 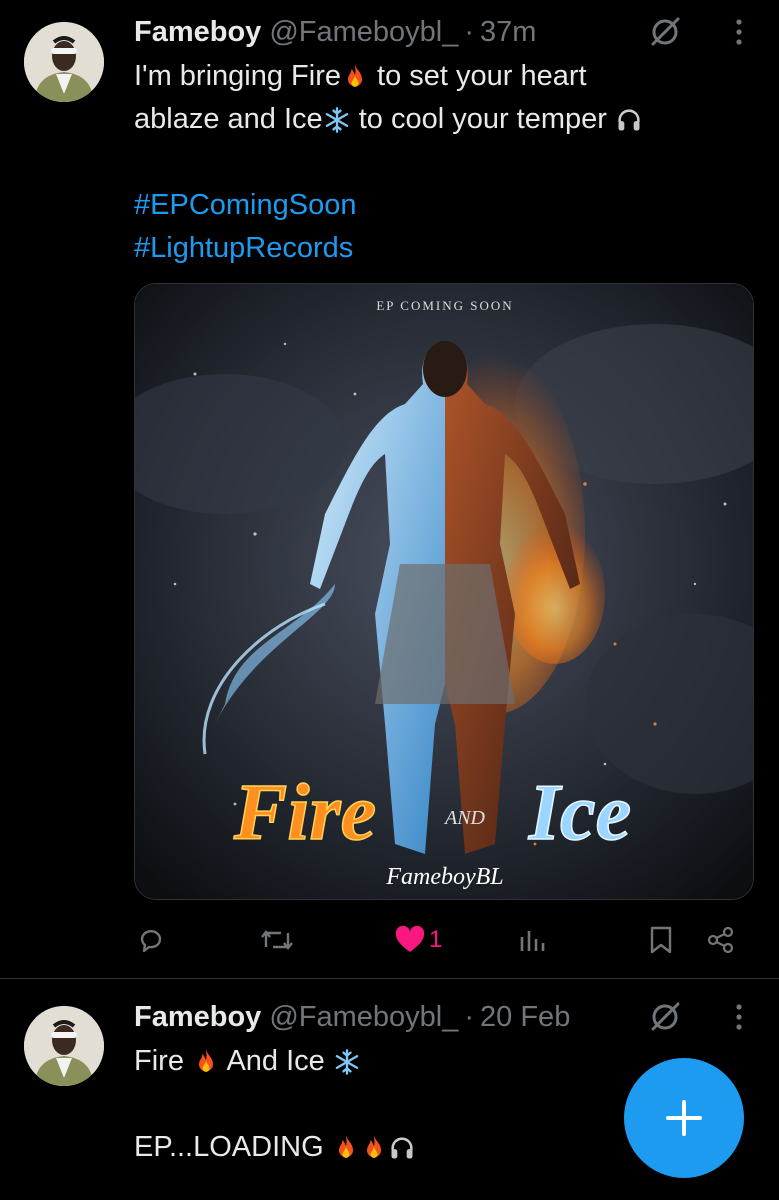 I want to click on plus-icon, so click(x=684, y=1118).